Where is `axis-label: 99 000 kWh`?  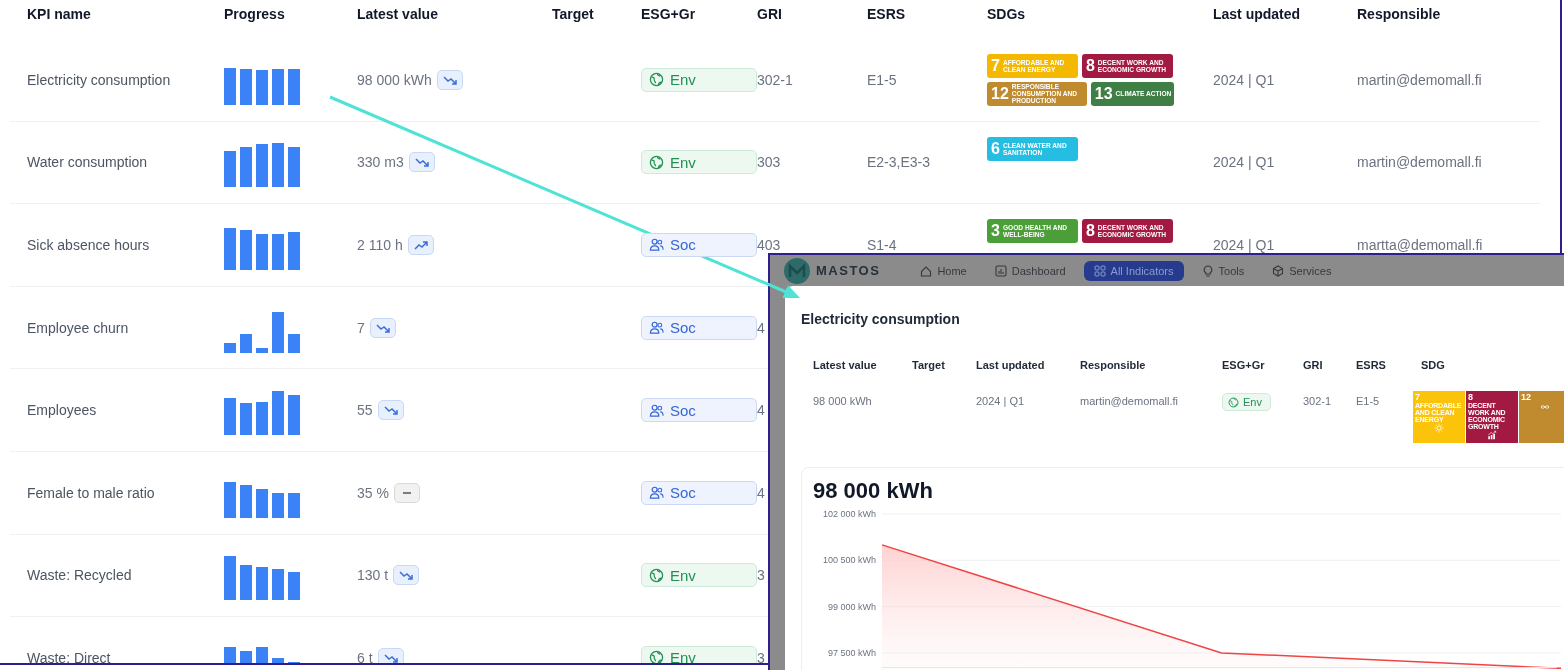
axis-label: 99 000 kWh is located at coordinates (851, 606).